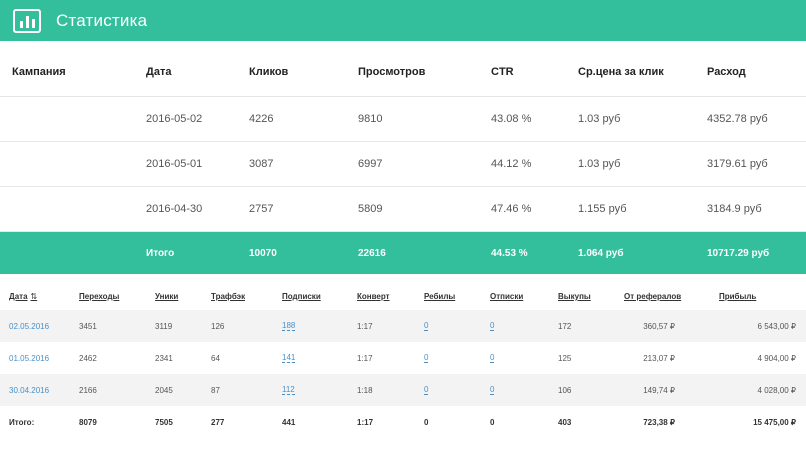 The height and width of the screenshot is (452, 806). What do you see at coordinates (659, 326) in the screenshot?
I see `cell-referrals: 360,57 ₽` at bounding box center [659, 326].